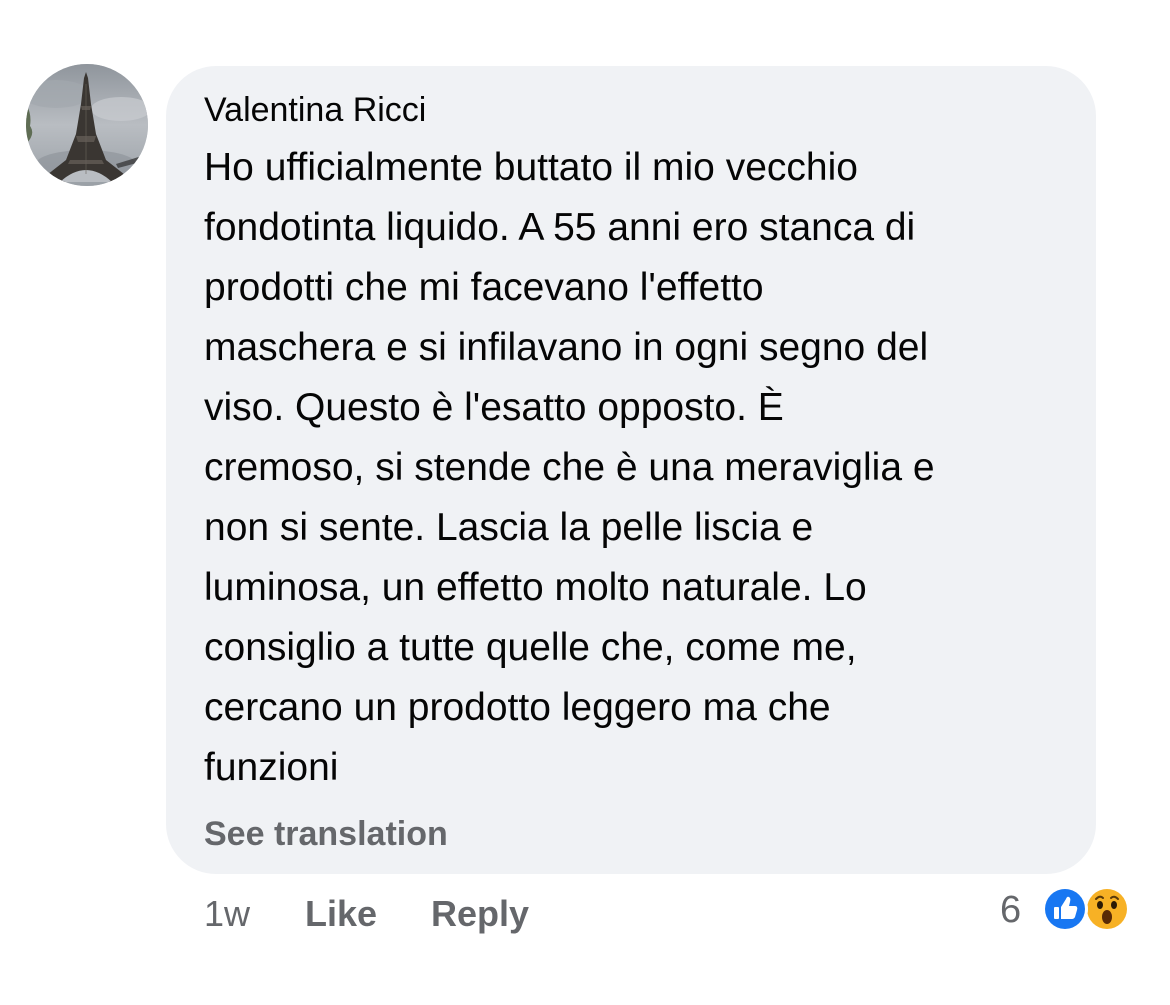 This screenshot has width=1170, height=1005. Describe the element at coordinates (227, 914) in the screenshot. I see `timestamp: 1w` at that location.